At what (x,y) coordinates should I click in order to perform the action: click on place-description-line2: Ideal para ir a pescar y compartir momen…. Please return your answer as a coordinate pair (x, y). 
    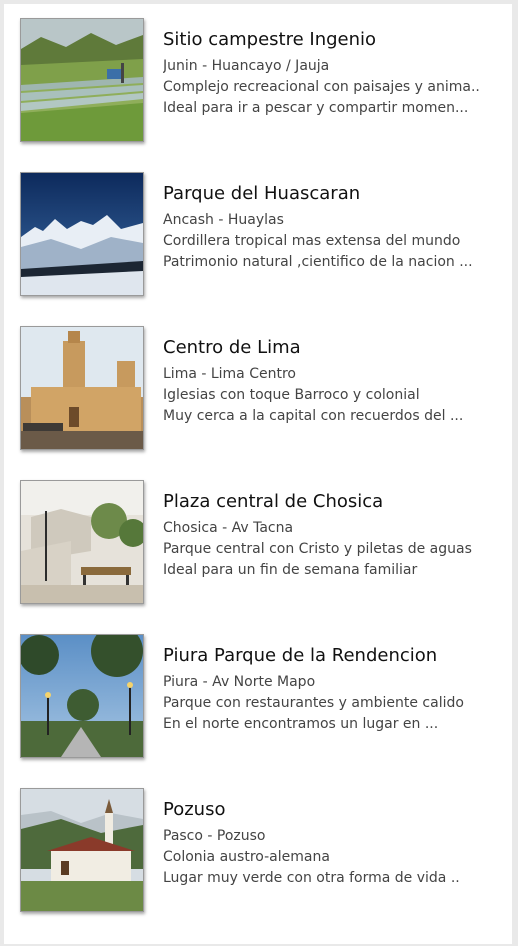
    Looking at the image, I should click on (316, 108).